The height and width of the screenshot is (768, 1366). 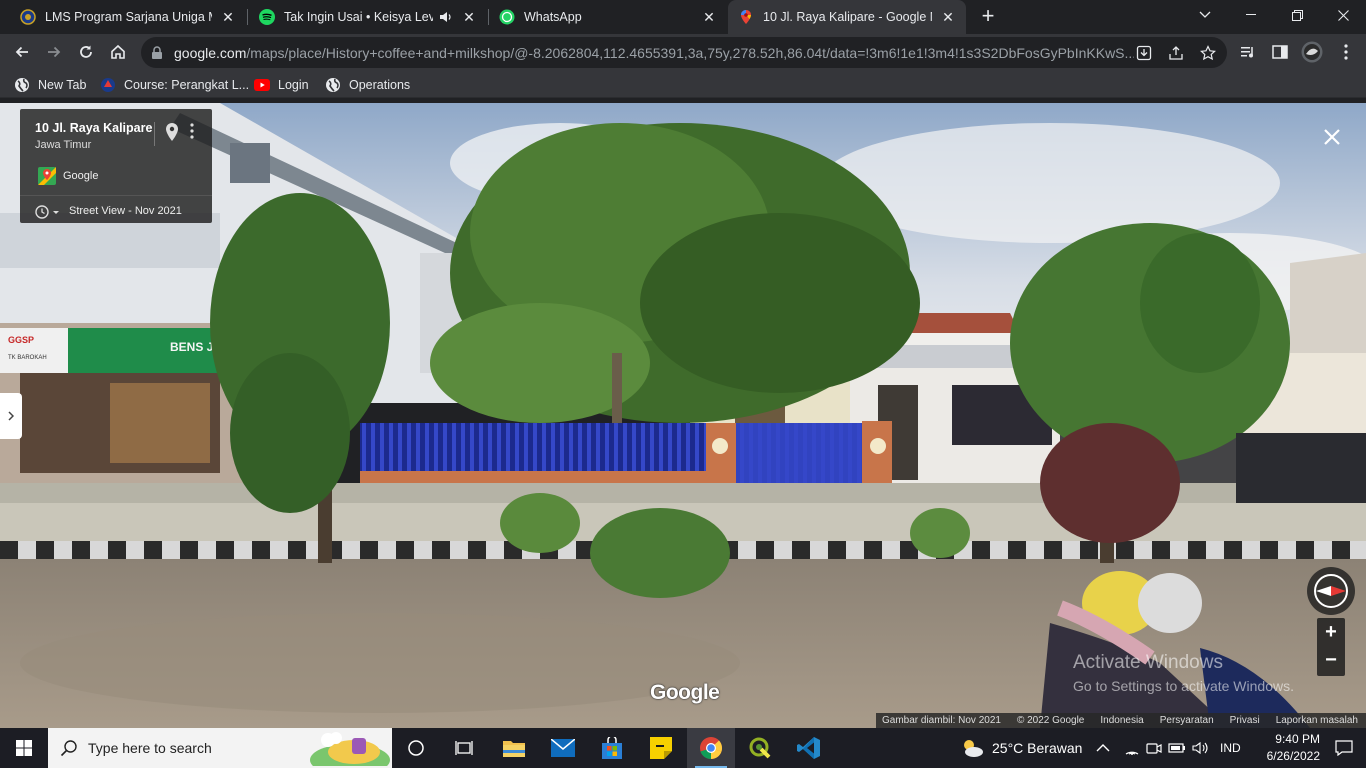 What do you see at coordinates (1187, 720) in the screenshot?
I see `terms-link: Persyaratan` at bounding box center [1187, 720].